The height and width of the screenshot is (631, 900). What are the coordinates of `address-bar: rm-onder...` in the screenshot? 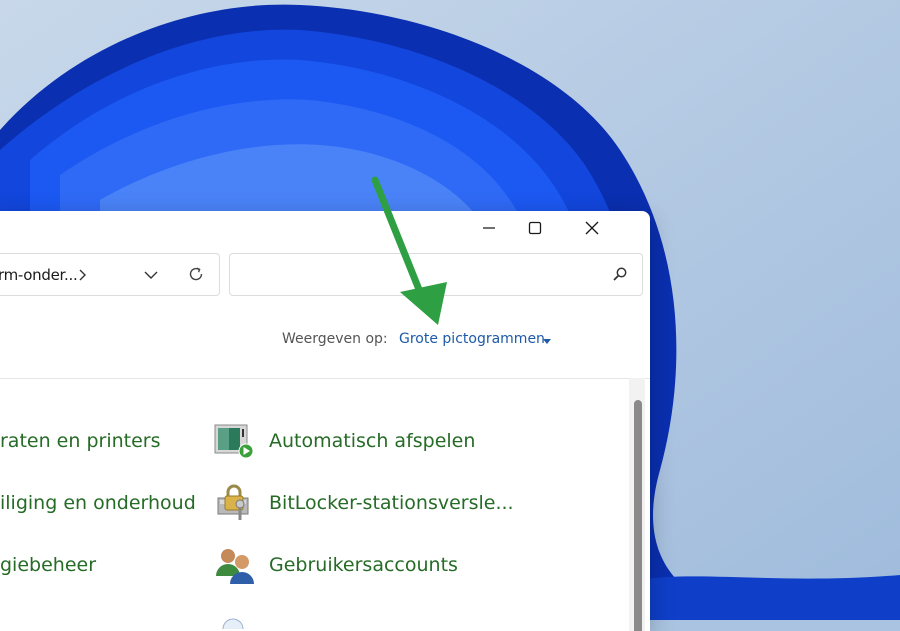 It's located at (110, 274).